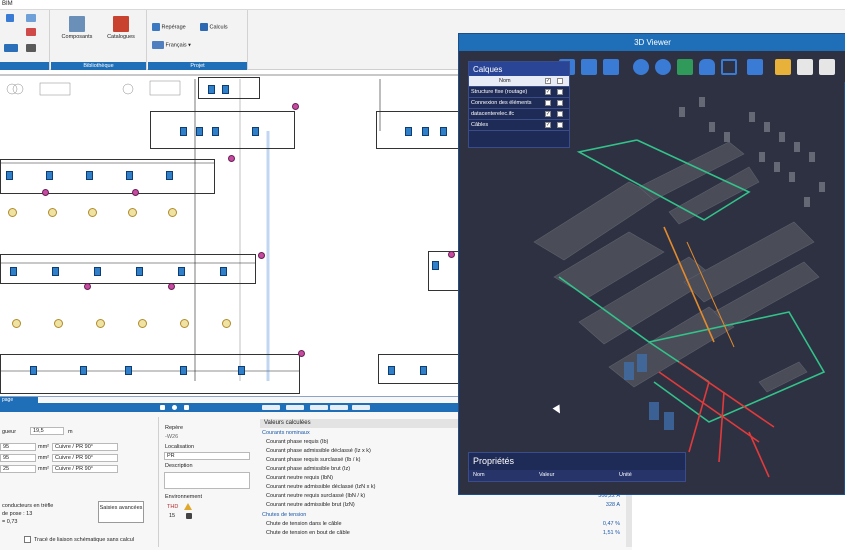 This screenshot has height=550, width=845. What do you see at coordinates (11, 48) in the screenshot?
I see `printer-icon` at bounding box center [11, 48].